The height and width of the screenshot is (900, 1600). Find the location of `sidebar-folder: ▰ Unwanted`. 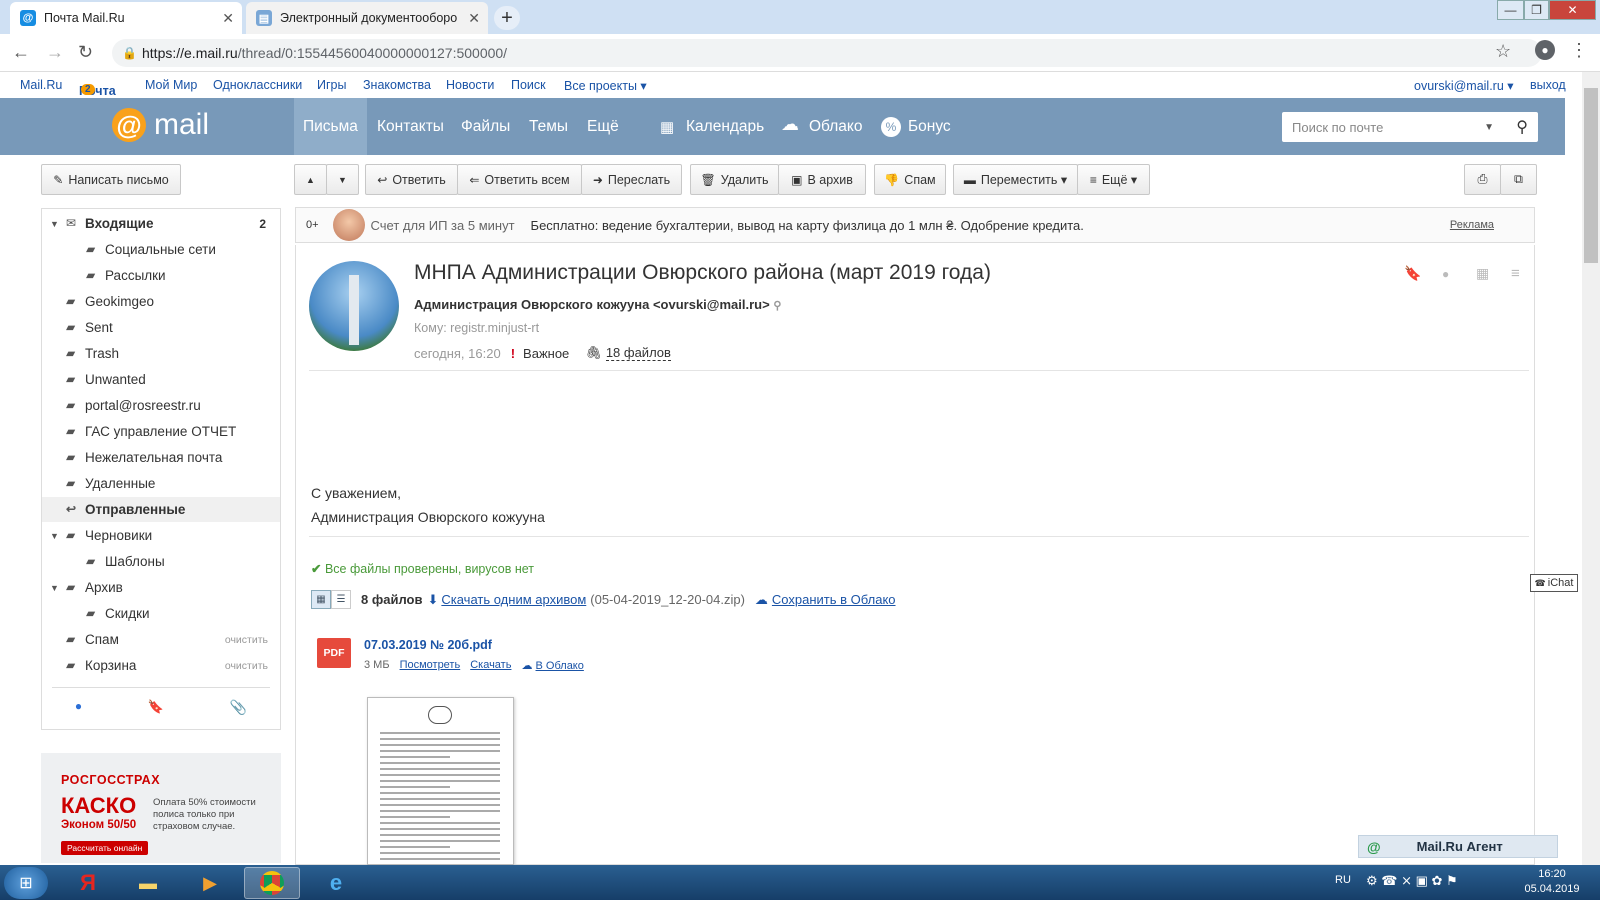

sidebar-folder: ▰ Unwanted is located at coordinates (161, 379).